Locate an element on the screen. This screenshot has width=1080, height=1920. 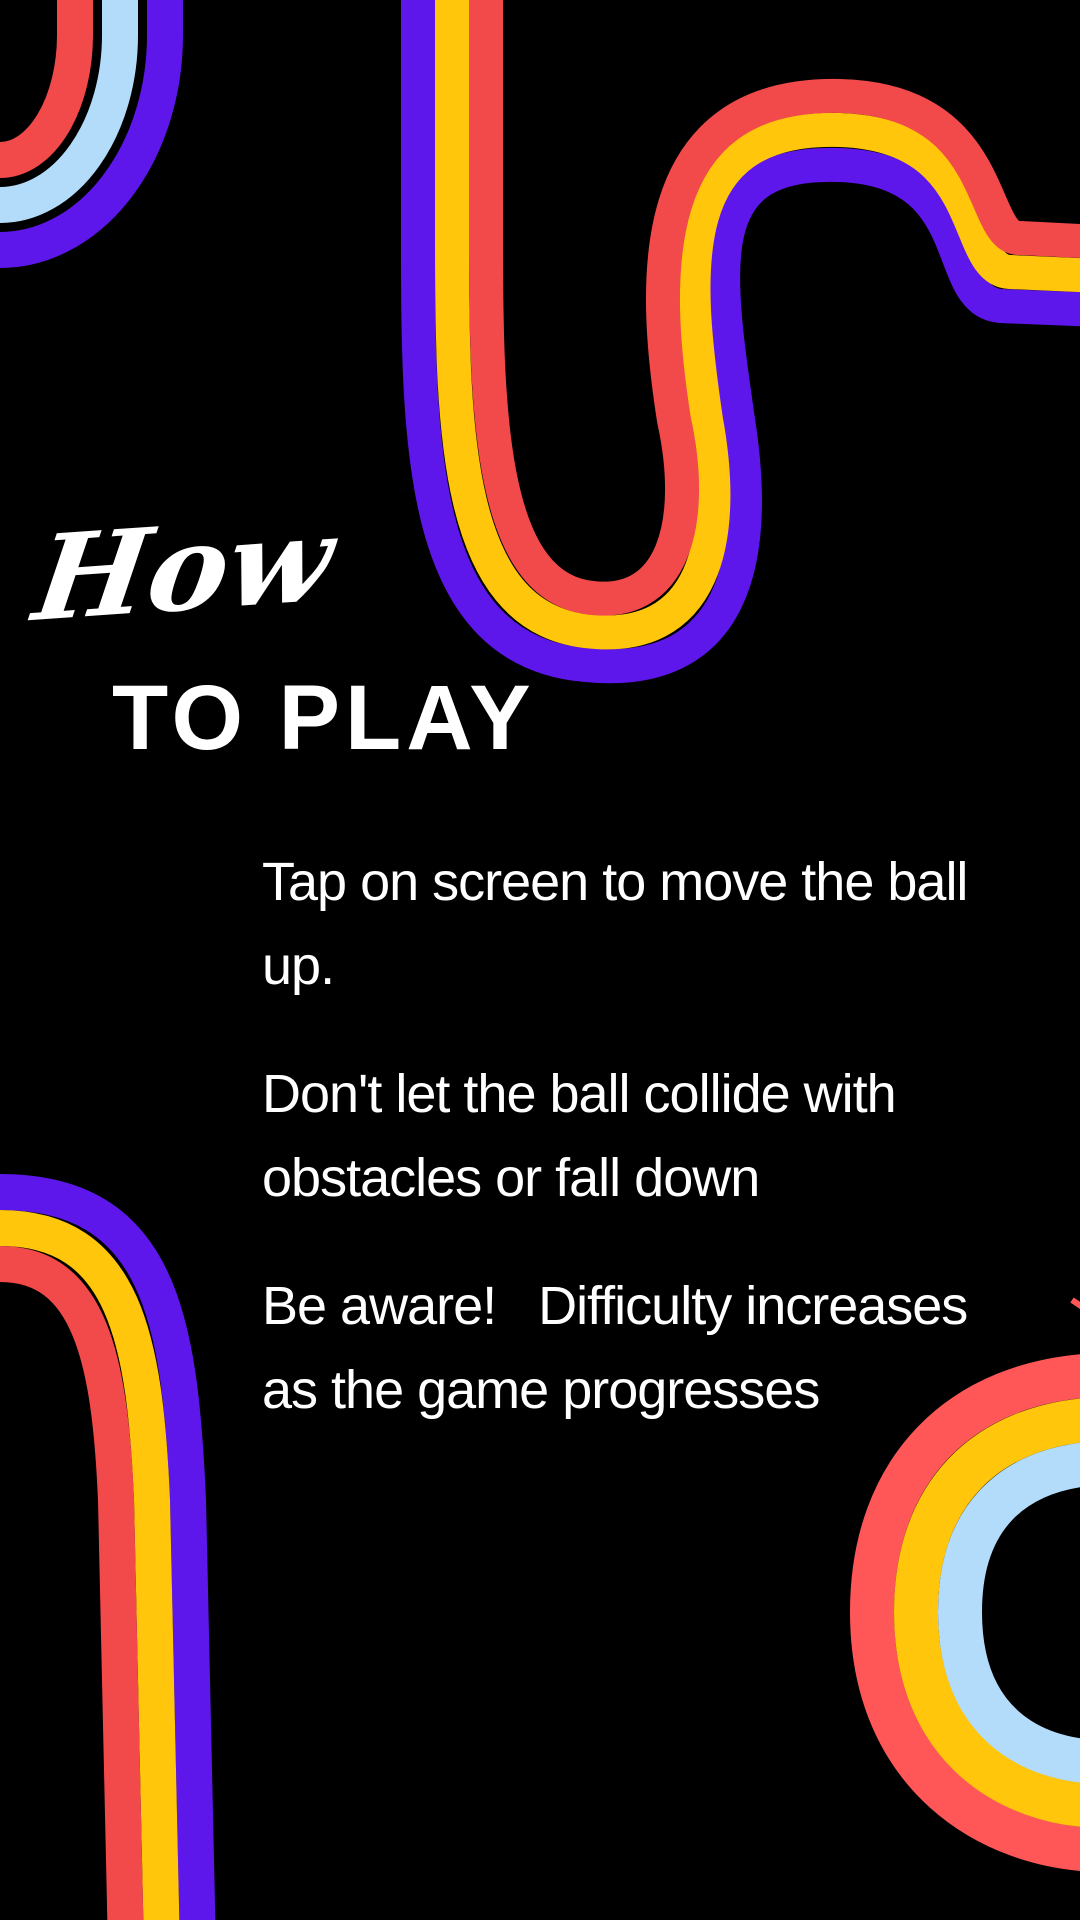
stripe-corner-tip is located at coordinates (1075, 1303).